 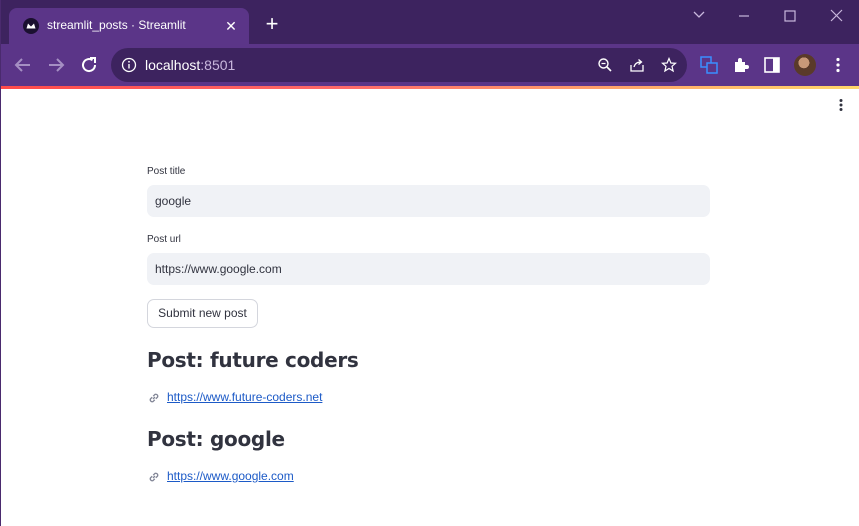 I want to click on url-port: :8501, so click(x=218, y=65).